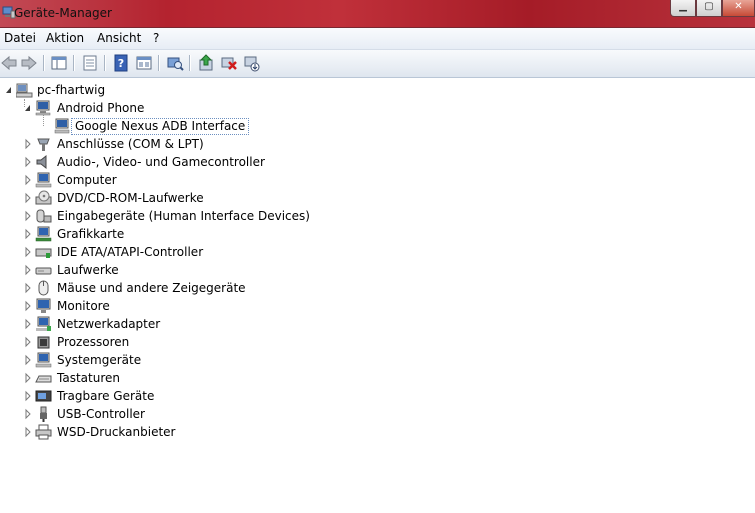 The image size is (755, 513). What do you see at coordinates (160, 378) in the screenshot?
I see `tree-category: Tastaturen` at bounding box center [160, 378].